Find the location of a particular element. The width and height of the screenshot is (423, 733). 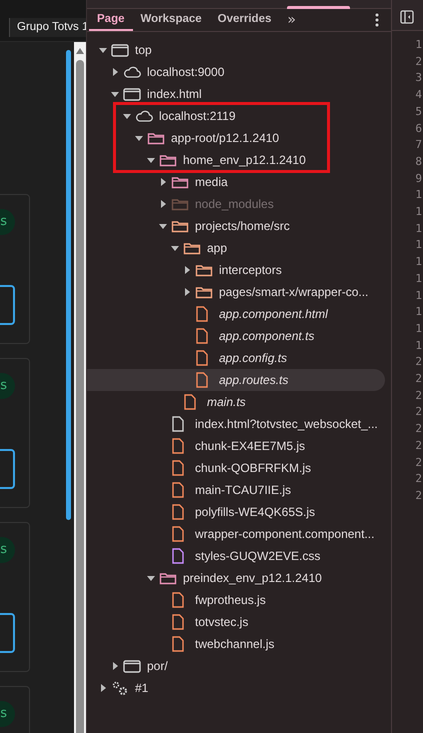

file-name: fwprotheus.js is located at coordinates (230, 600).